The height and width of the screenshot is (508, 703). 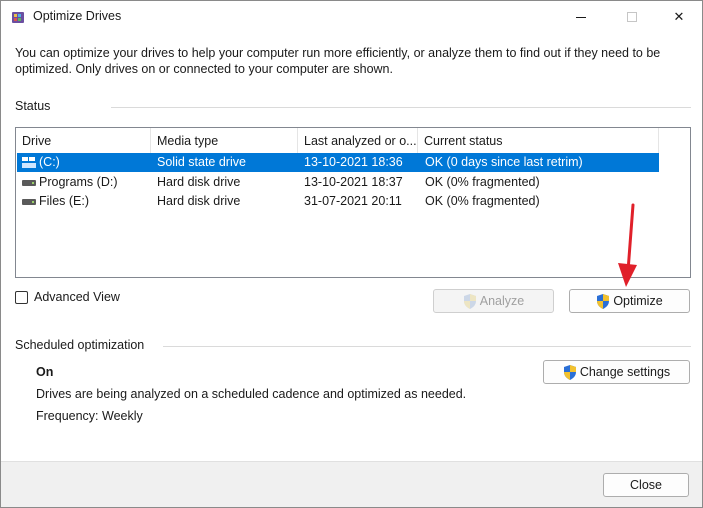 What do you see at coordinates (351, 17) in the screenshot?
I see `title-bar: Optimize Drives ✕` at bounding box center [351, 17].